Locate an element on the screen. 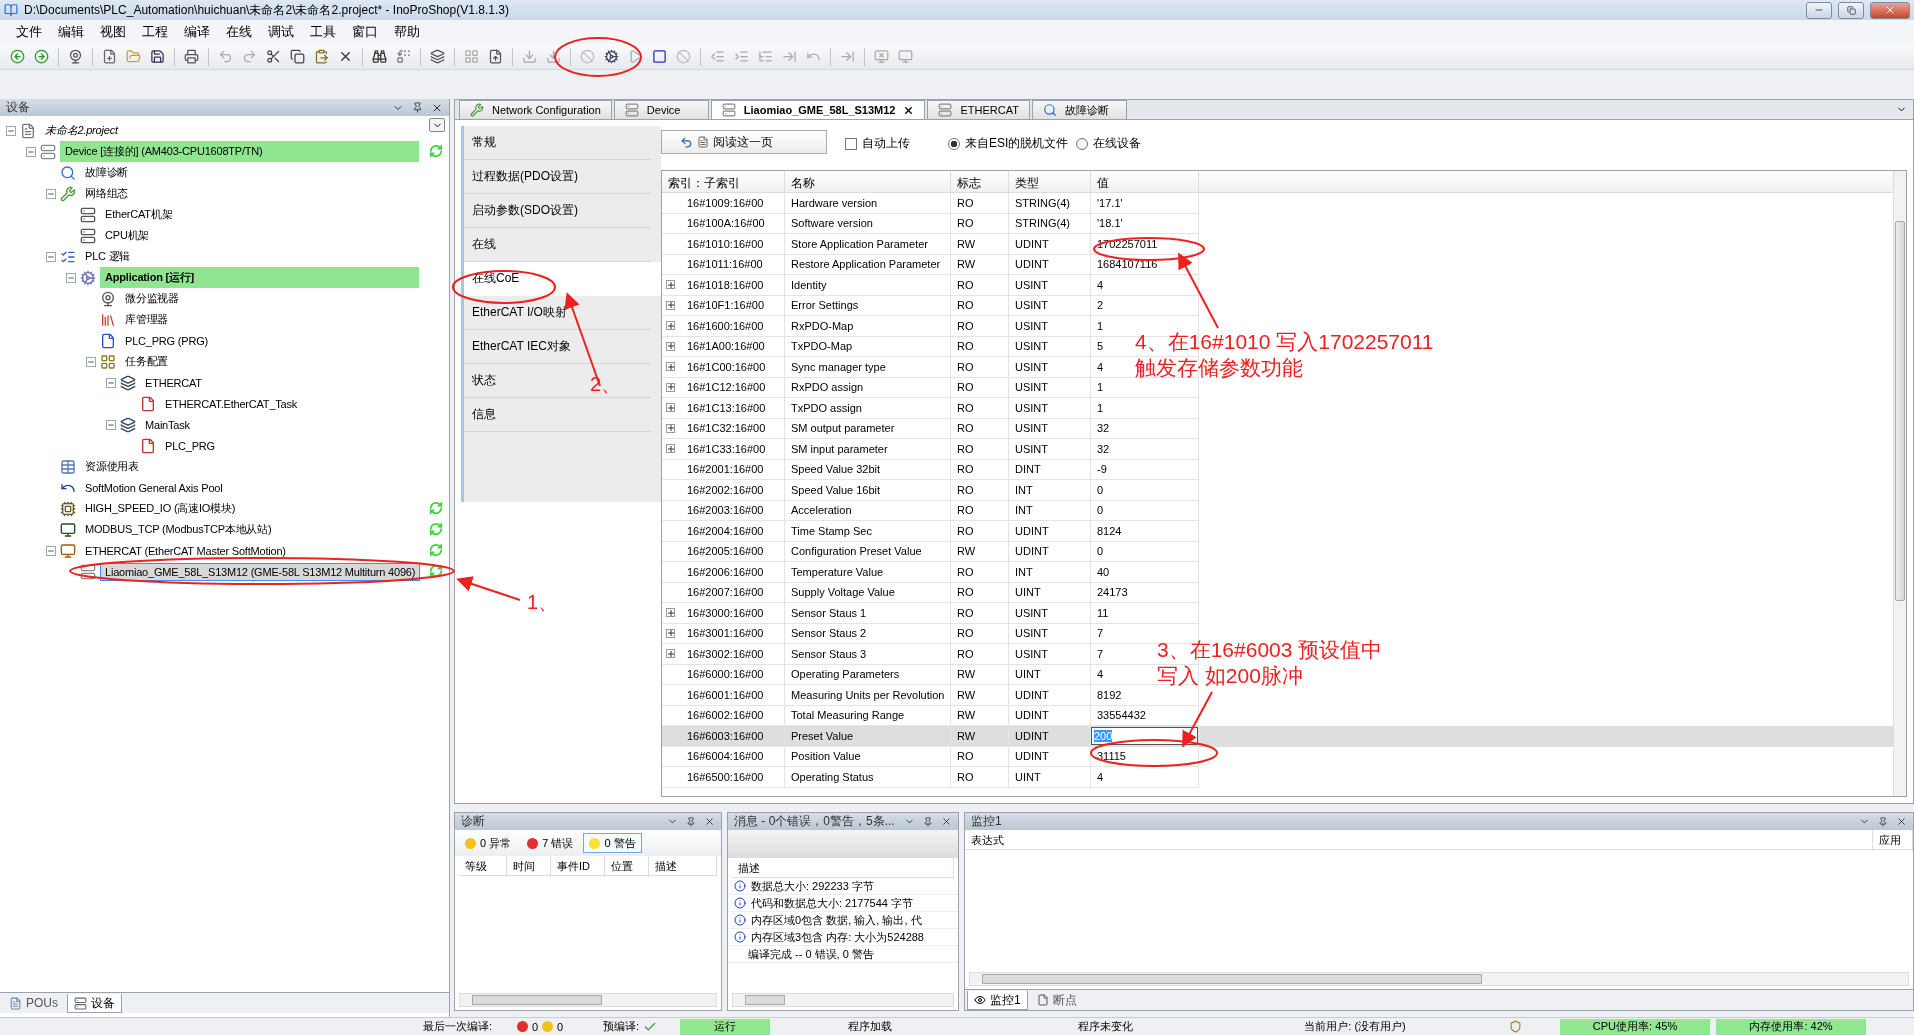  editor-tab: 故障诊断 is located at coordinates (1079, 109).